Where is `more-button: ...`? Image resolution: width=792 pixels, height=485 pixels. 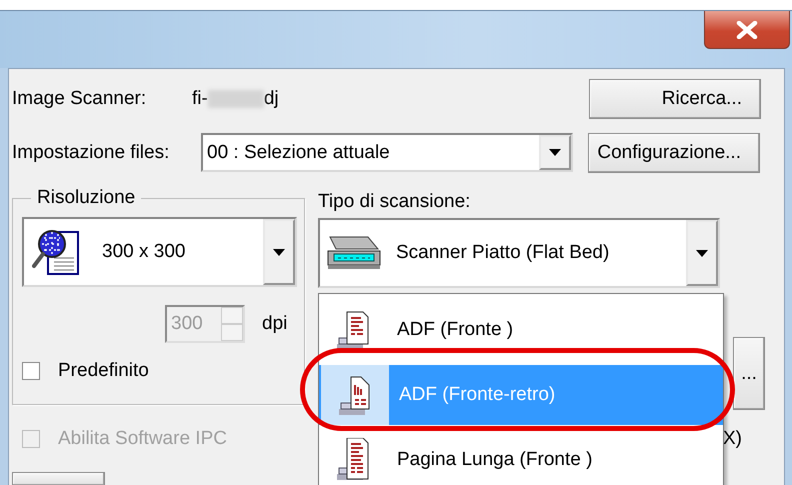 more-button: ... is located at coordinates (749, 373).